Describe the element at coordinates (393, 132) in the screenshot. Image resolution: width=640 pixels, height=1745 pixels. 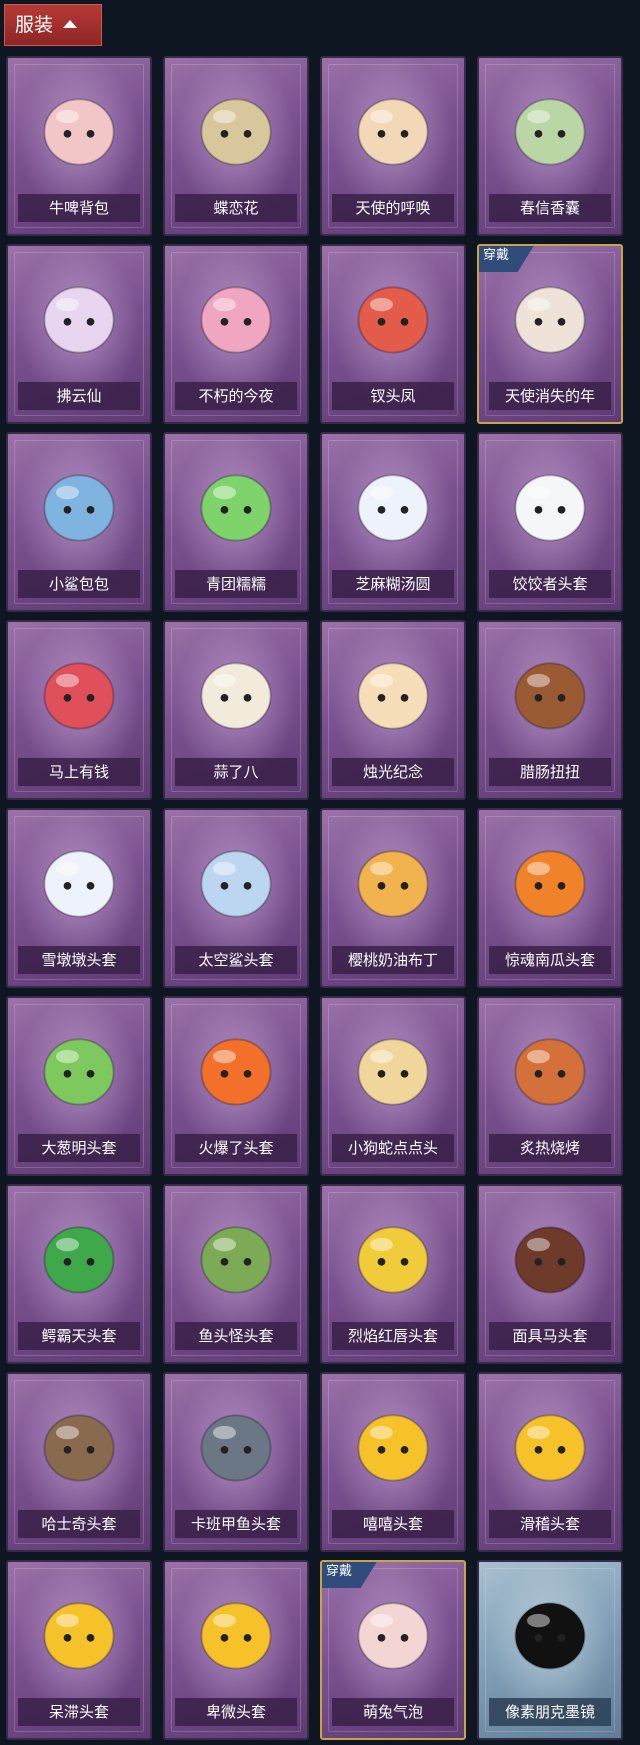
I see `angel-doll-icon` at that location.